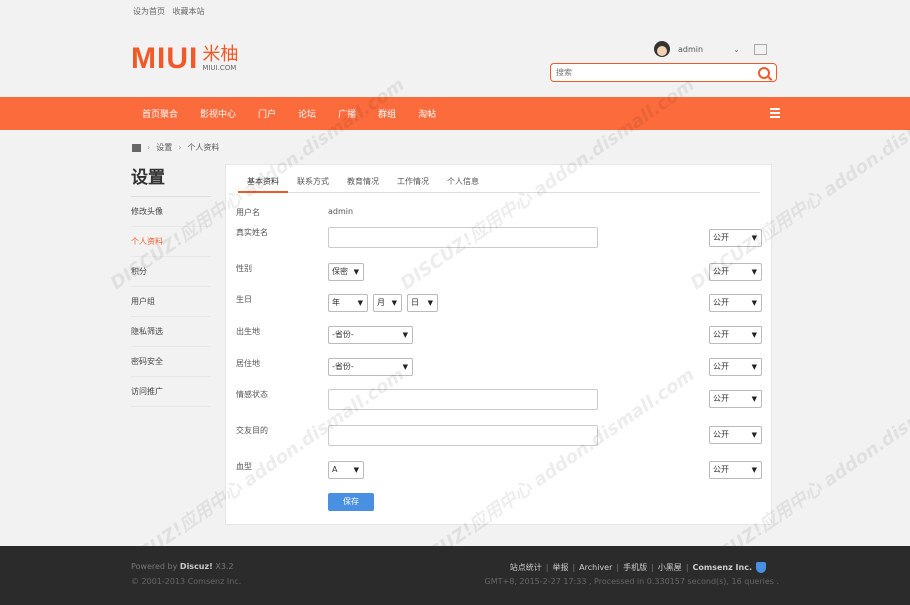 Image resolution: width=910 pixels, height=605 pixels. What do you see at coordinates (735, 367) in the screenshot?
I see `residence-privacy-select: 公开 ▼` at bounding box center [735, 367].